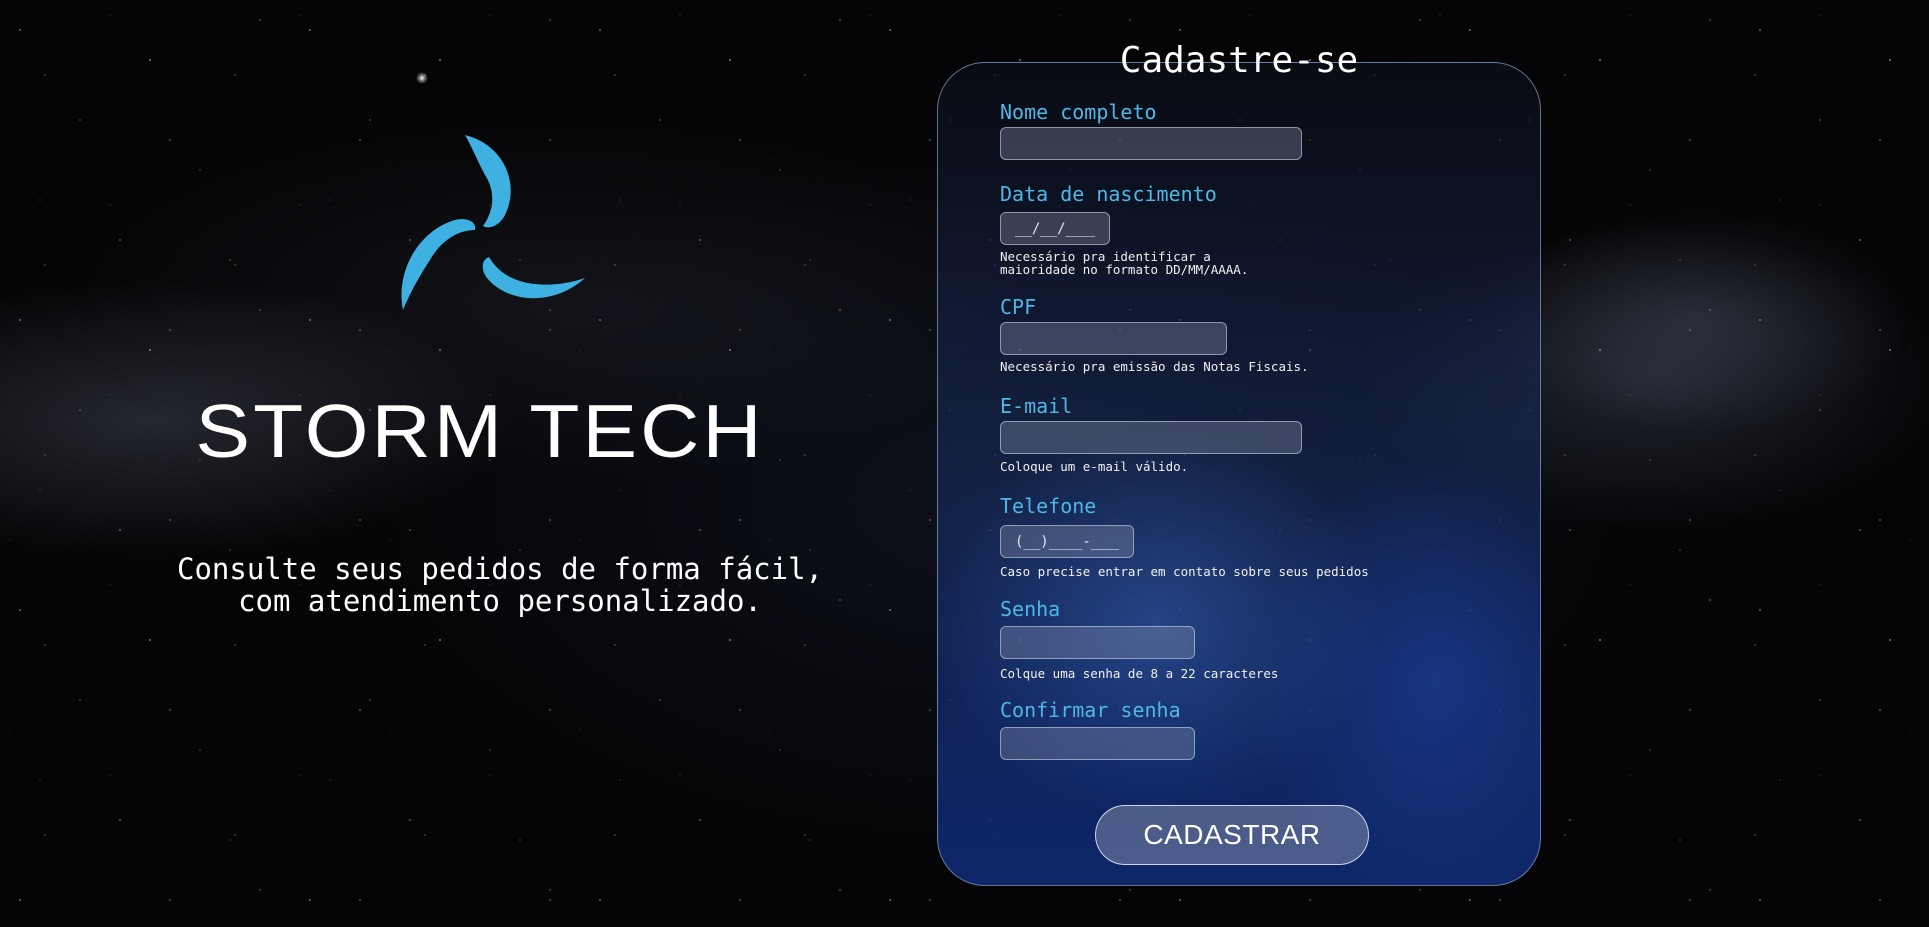 The image size is (1929, 927). What do you see at coordinates (480, 431) in the screenshot?
I see `brand-name: STORM TECH` at bounding box center [480, 431].